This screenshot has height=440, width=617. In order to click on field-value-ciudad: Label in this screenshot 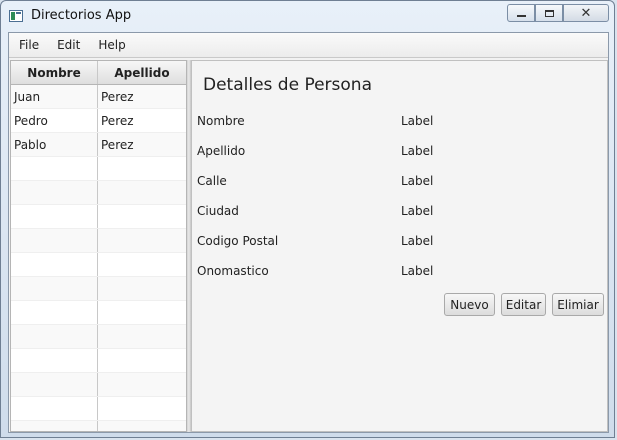, I will do `click(417, 211)`.